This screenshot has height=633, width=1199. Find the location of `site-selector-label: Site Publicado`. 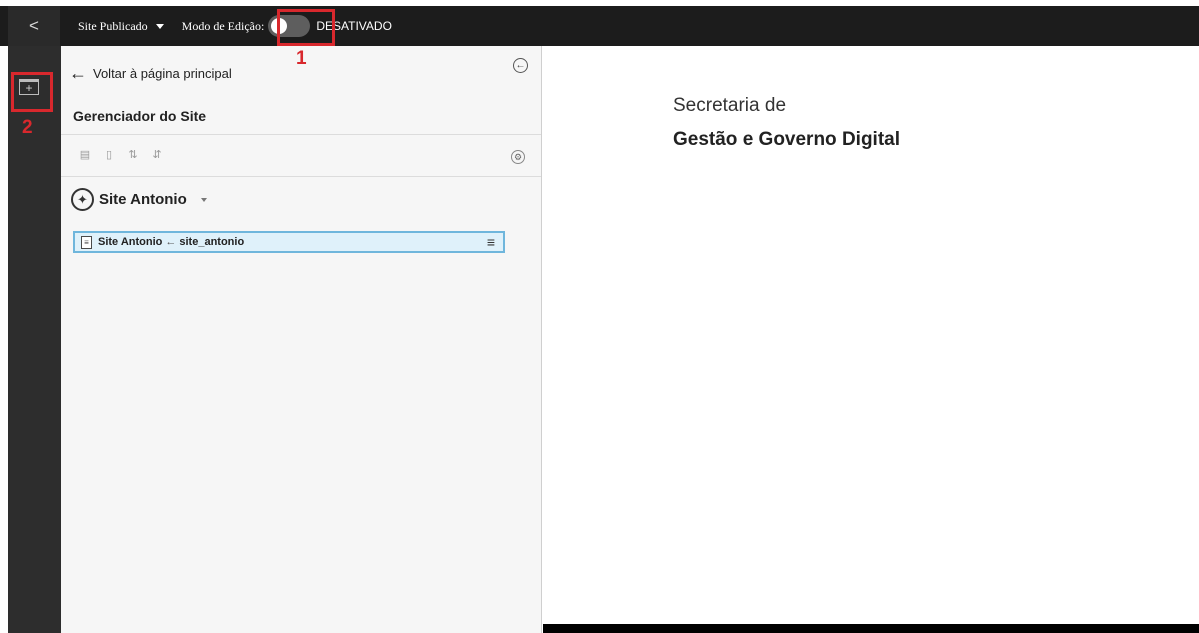

site-selector-label: Site Publicado is located at coordinates (113, 25).